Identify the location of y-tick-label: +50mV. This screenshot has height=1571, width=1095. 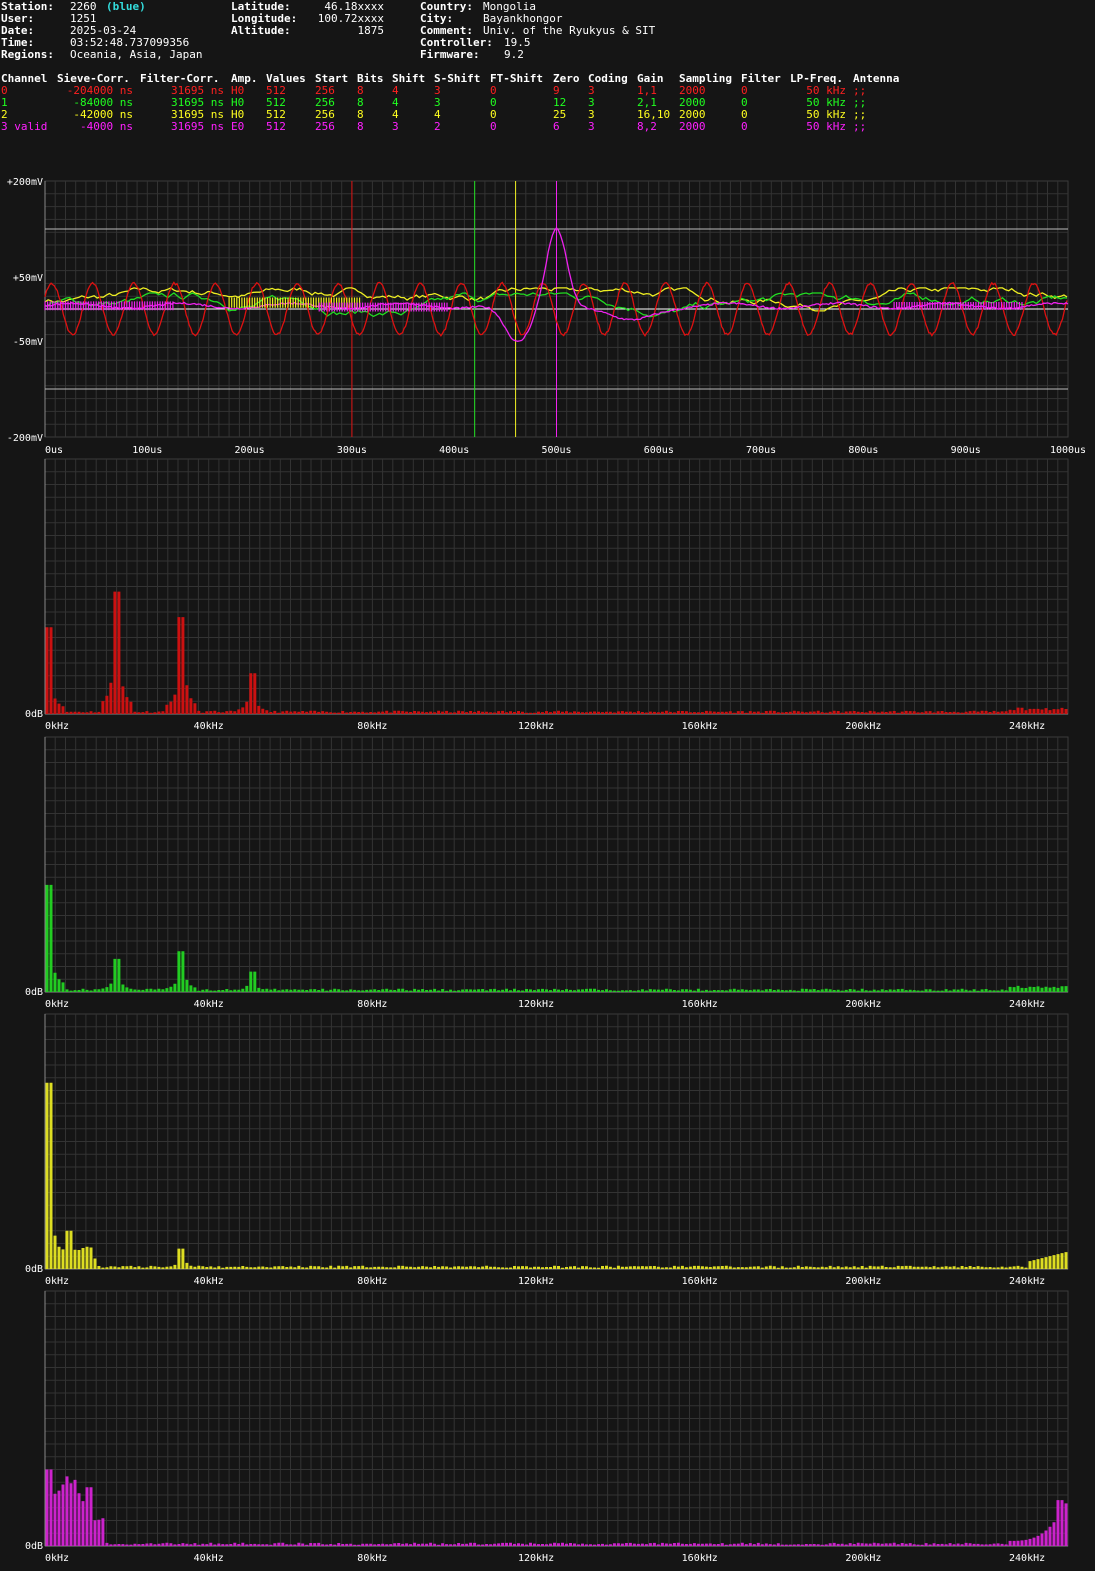
(28, 278).